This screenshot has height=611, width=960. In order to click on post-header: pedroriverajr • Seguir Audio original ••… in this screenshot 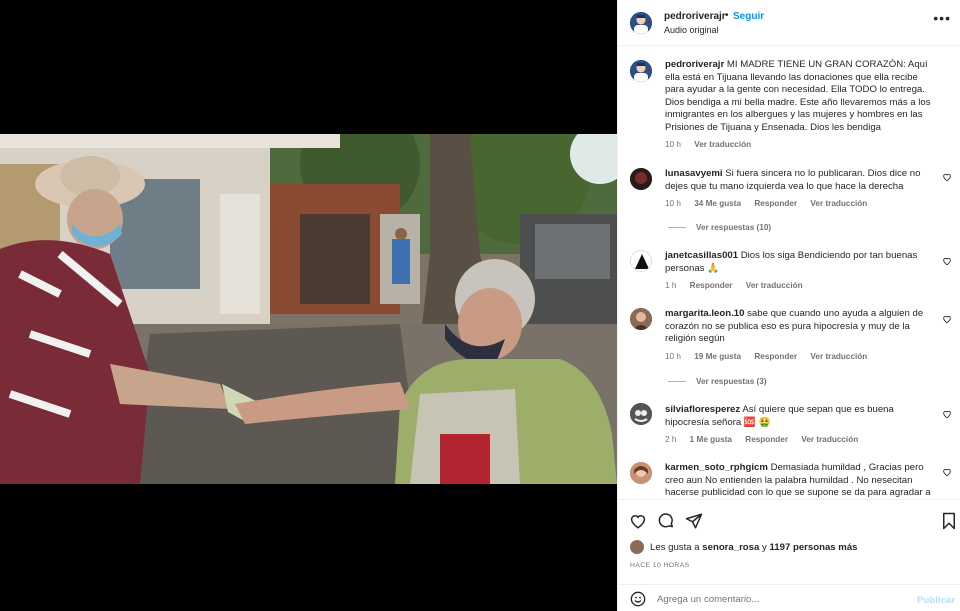, I will do `click(789, 23)`.